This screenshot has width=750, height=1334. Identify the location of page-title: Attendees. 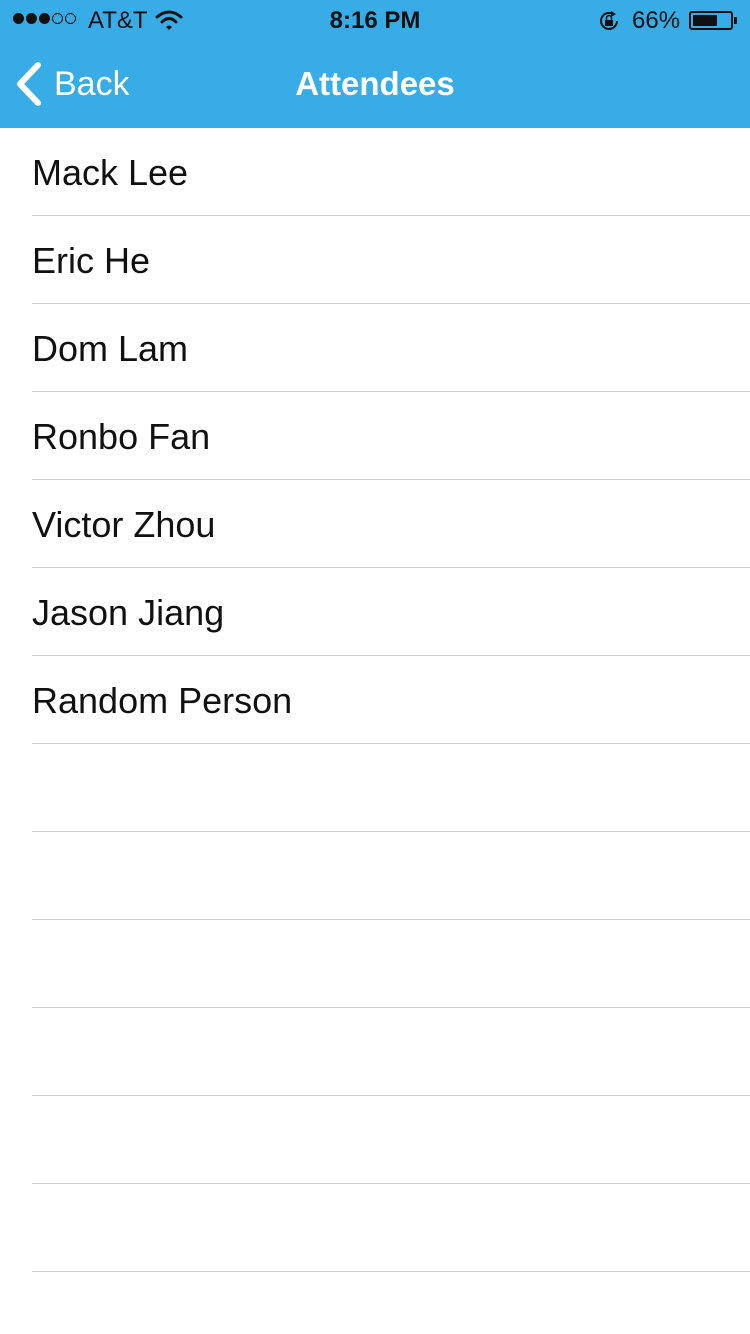
(375, 83).